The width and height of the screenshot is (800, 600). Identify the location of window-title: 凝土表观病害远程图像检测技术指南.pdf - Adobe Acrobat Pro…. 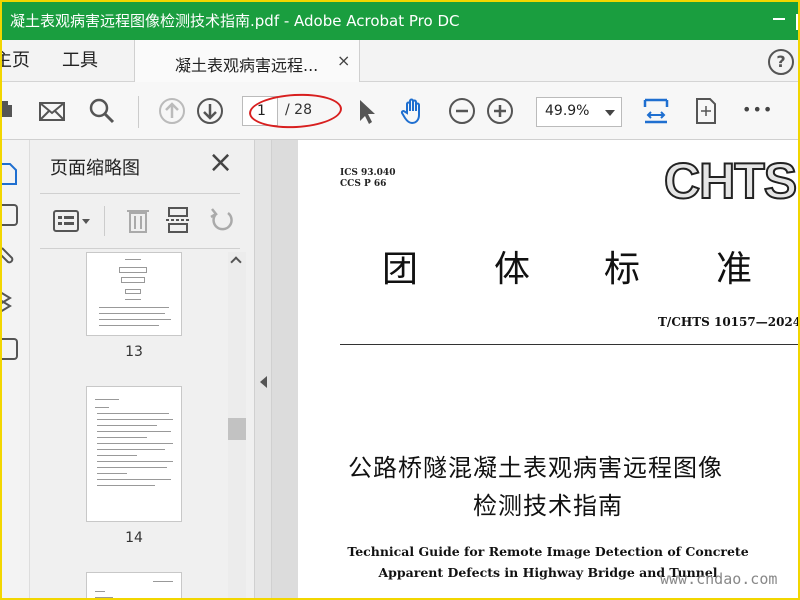
(235, 21).